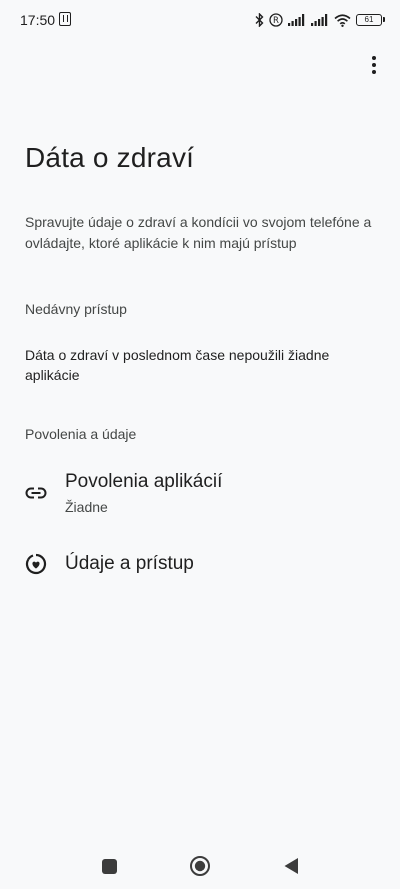 Image resolution: width=400 pixels, height=889 pixels. What do you see at coordinates (65, 19) in the screenshot?
I see `nfc-icon` at bounding box center [65, 19].